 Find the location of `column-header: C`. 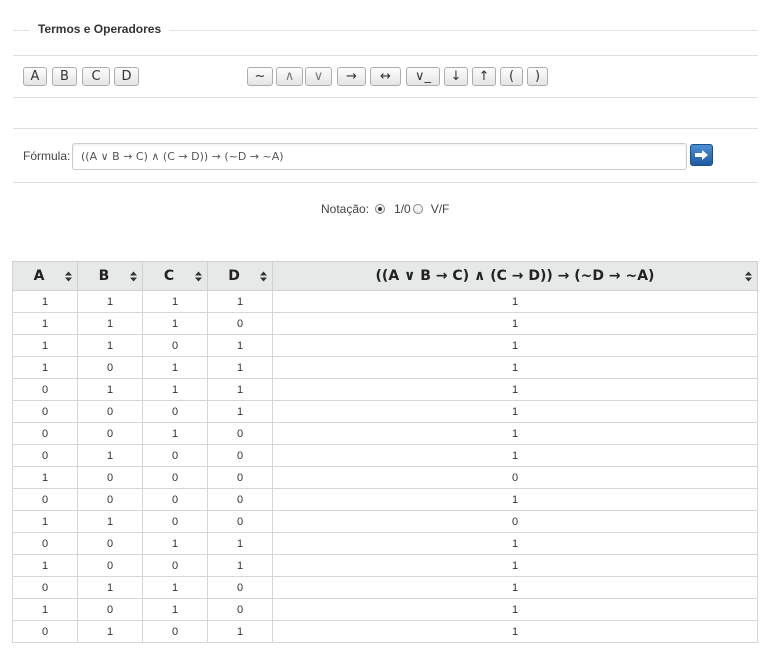

column-header: C is located at coordinates (175, 276).